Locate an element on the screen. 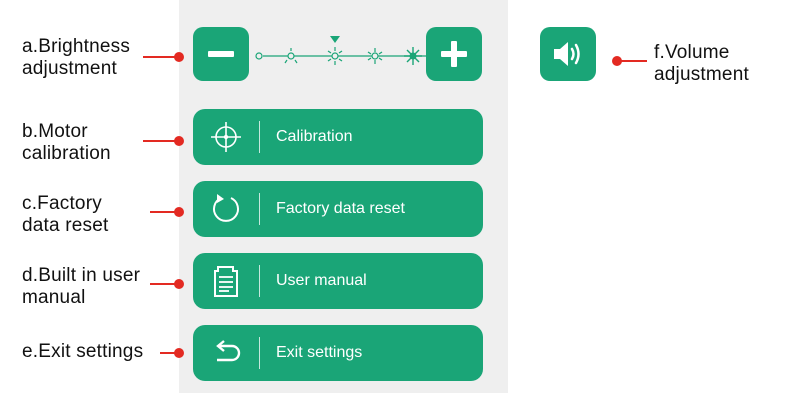 This screenshot has height=393, width=789. callout-text: manual is located at coordinates (54, 297).